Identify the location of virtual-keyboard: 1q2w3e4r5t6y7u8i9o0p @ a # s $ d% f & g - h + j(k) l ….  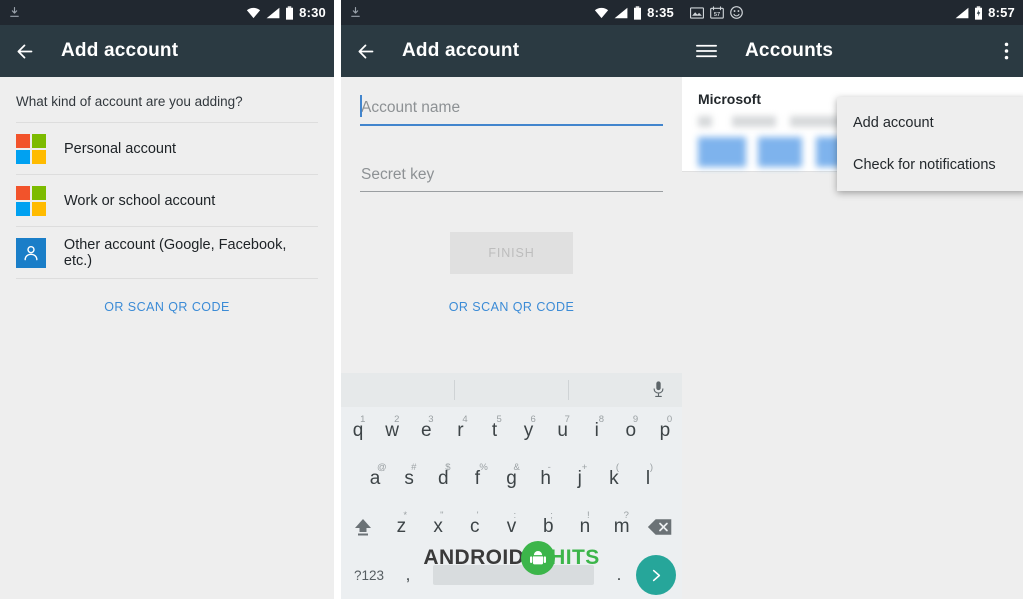
(511, 486).